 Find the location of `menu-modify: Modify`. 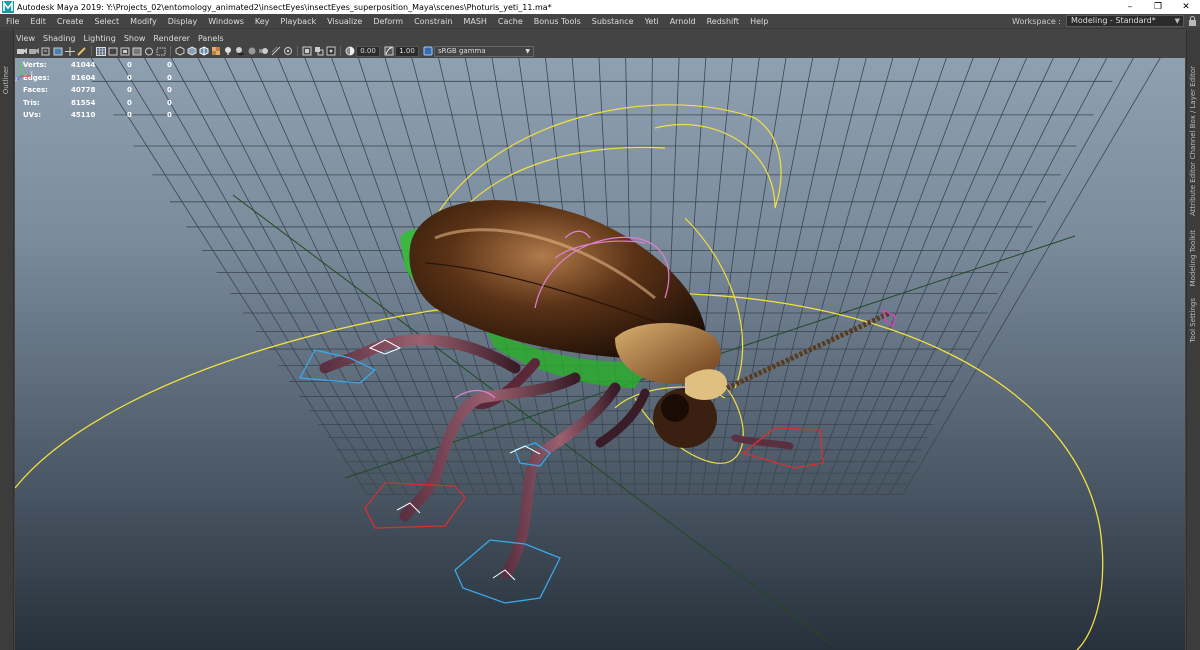

menu-modify: Modify is located at coordinates (143, 21).